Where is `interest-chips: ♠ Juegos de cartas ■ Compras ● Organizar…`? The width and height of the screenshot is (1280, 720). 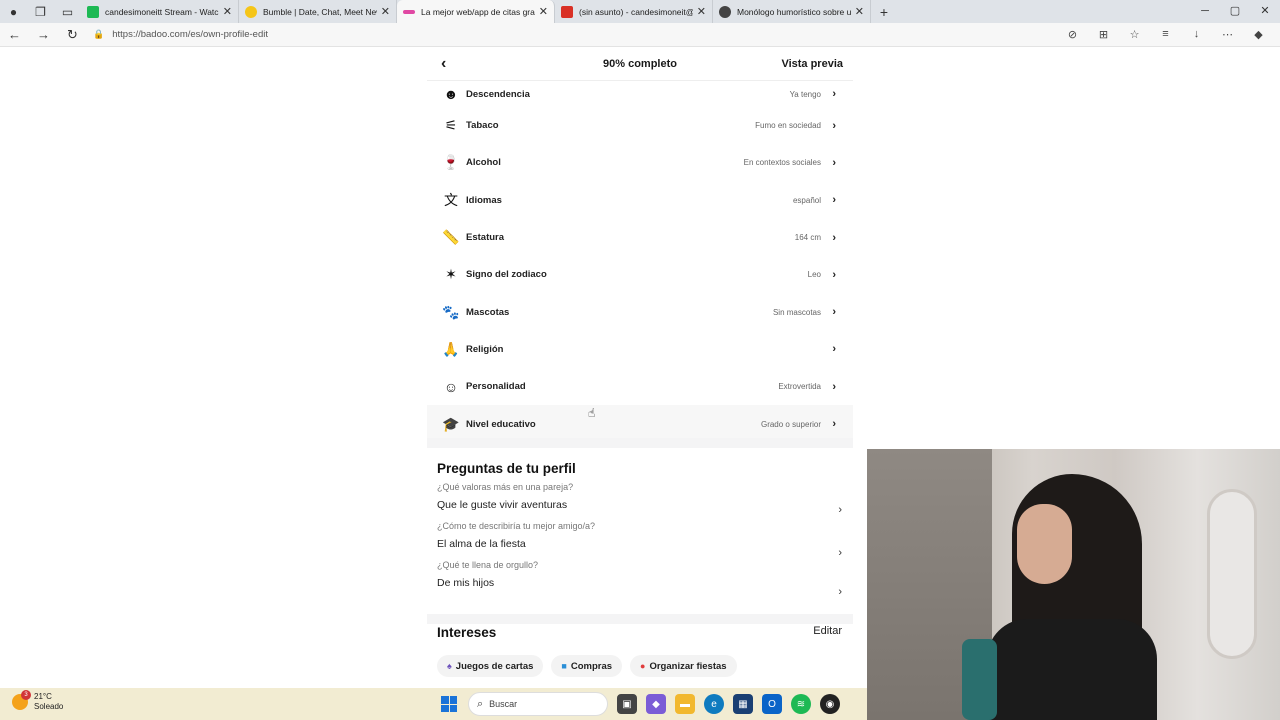 interest-chips: ♠ Juegos de cartas ■ Compras ● Organizar… is located at coordinates (587, 666).